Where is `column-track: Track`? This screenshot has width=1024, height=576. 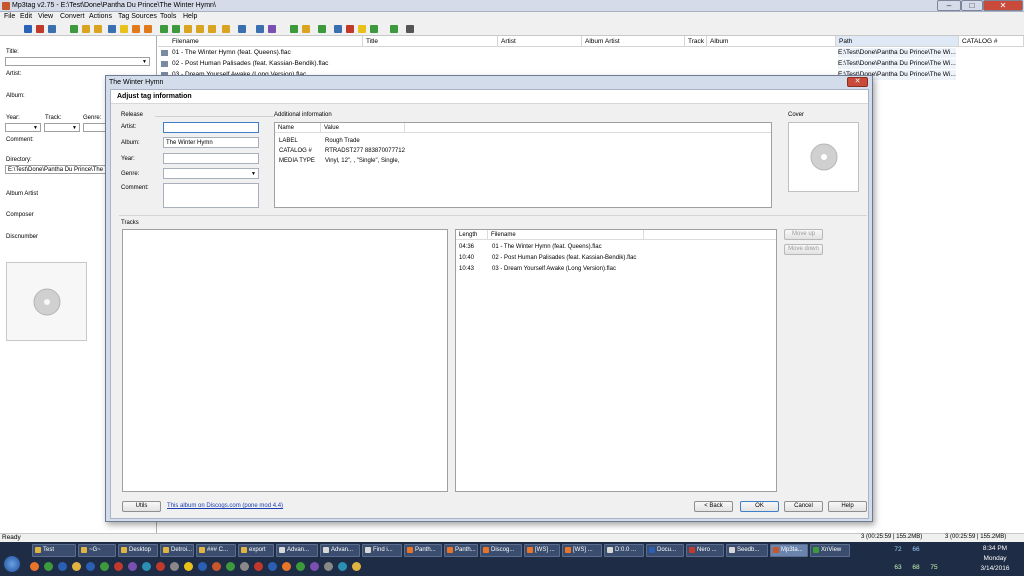
column-track: Track is located at coordinates (696, 41).